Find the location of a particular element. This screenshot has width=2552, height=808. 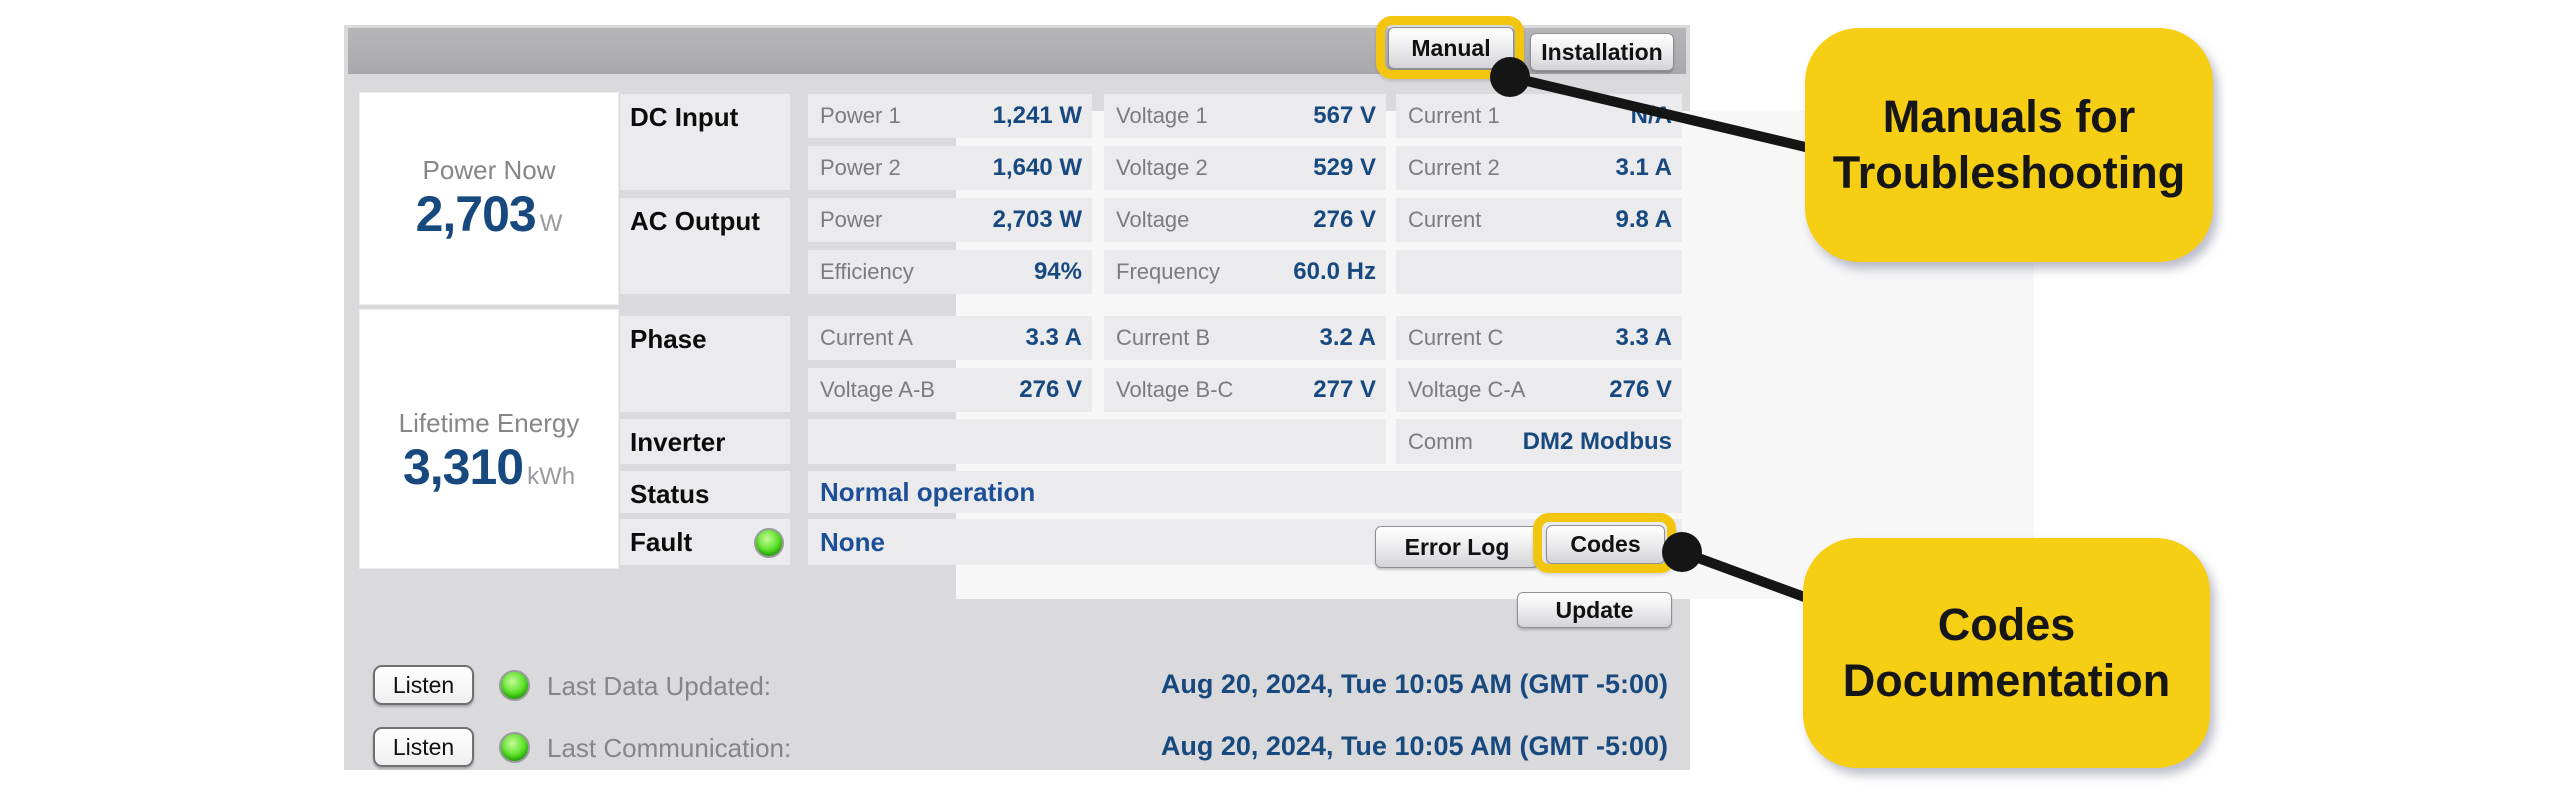

table-cell: Voltage 2 529 V is located at coordinates (1245, 168).